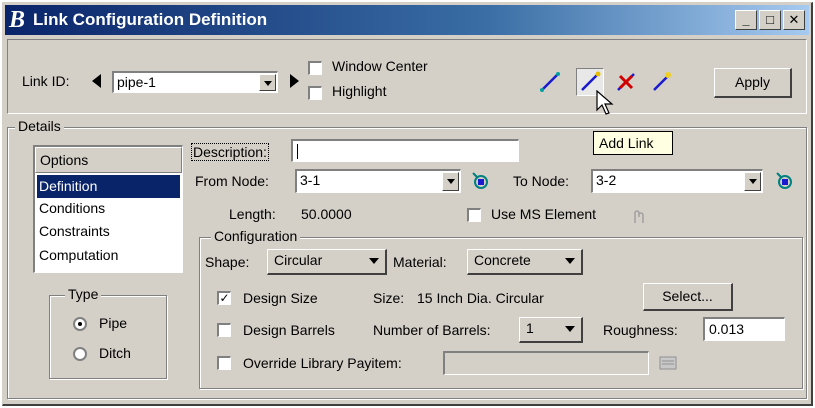  Describe the element at coordinates (474, 215) in the screenshot. I see `use-ms-element-checkbox` at that location.